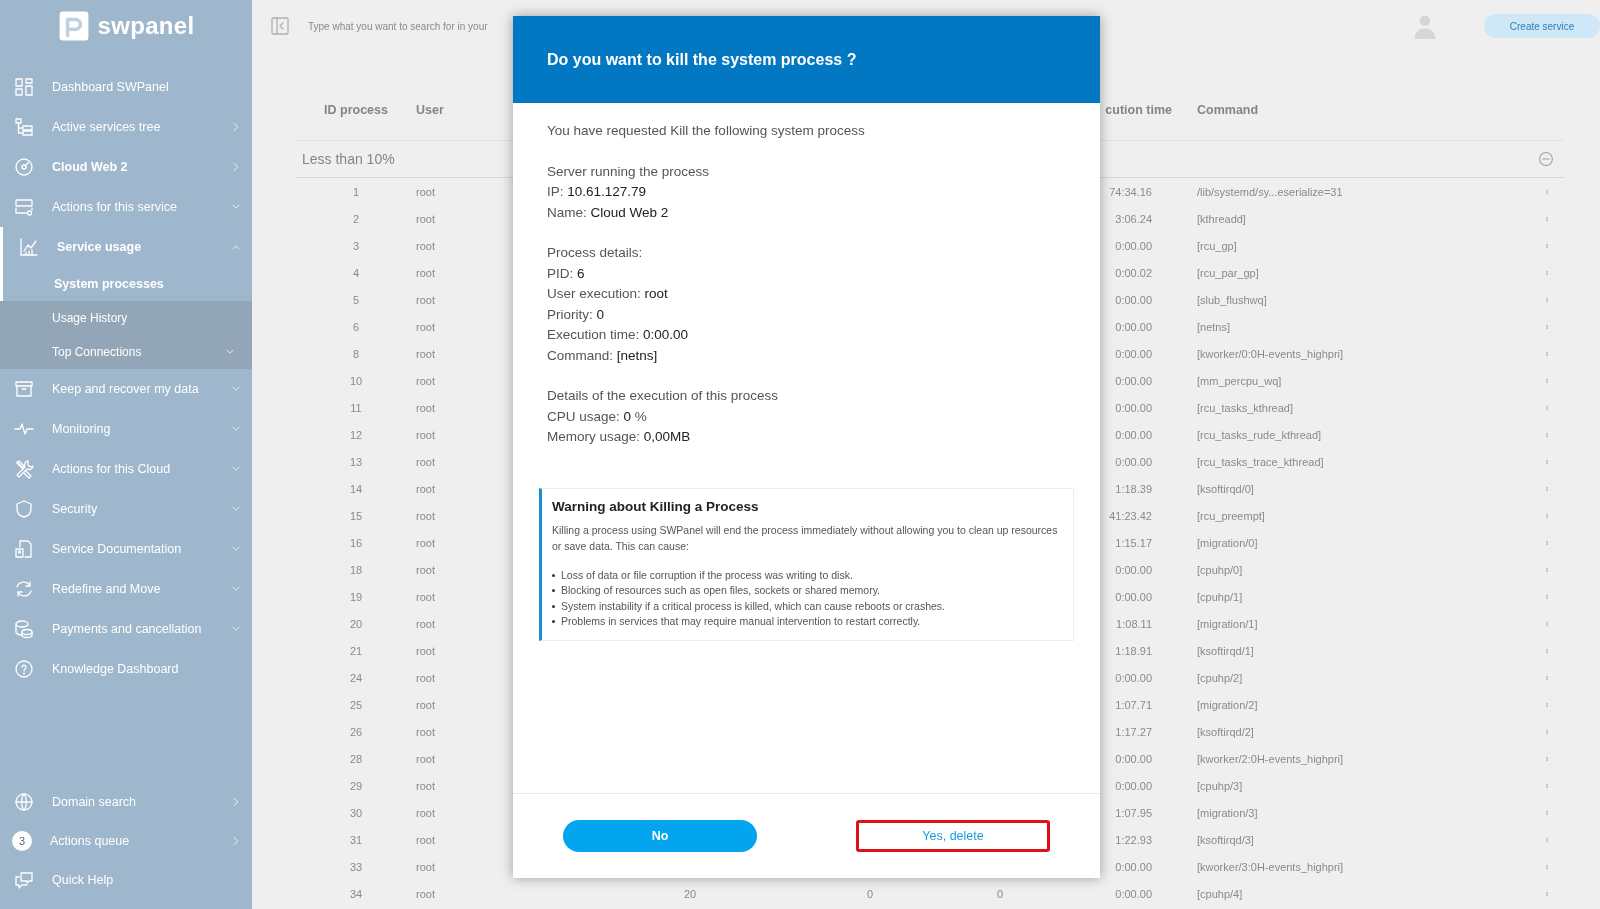  What do you see at coordinates (1239, 380) in the screenshot?
I see `table-cell-text: [mm_percpu_wq]` at bounding box center [1239, 380].